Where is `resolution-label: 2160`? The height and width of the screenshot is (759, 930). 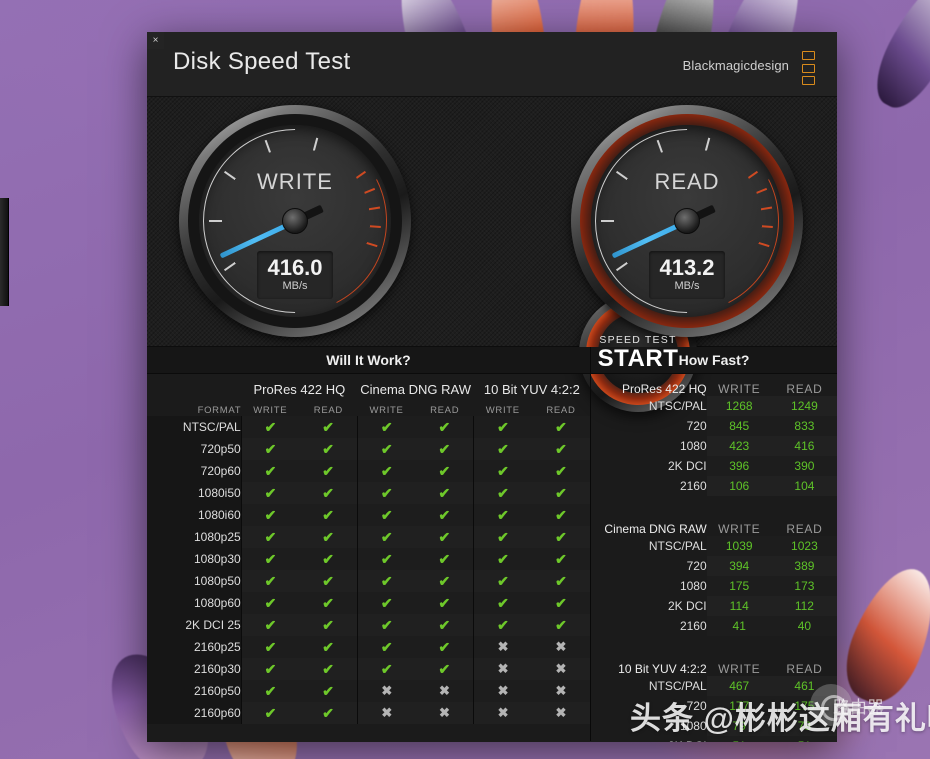
resolution-label: 2160 is located at coordinates (693, 626).